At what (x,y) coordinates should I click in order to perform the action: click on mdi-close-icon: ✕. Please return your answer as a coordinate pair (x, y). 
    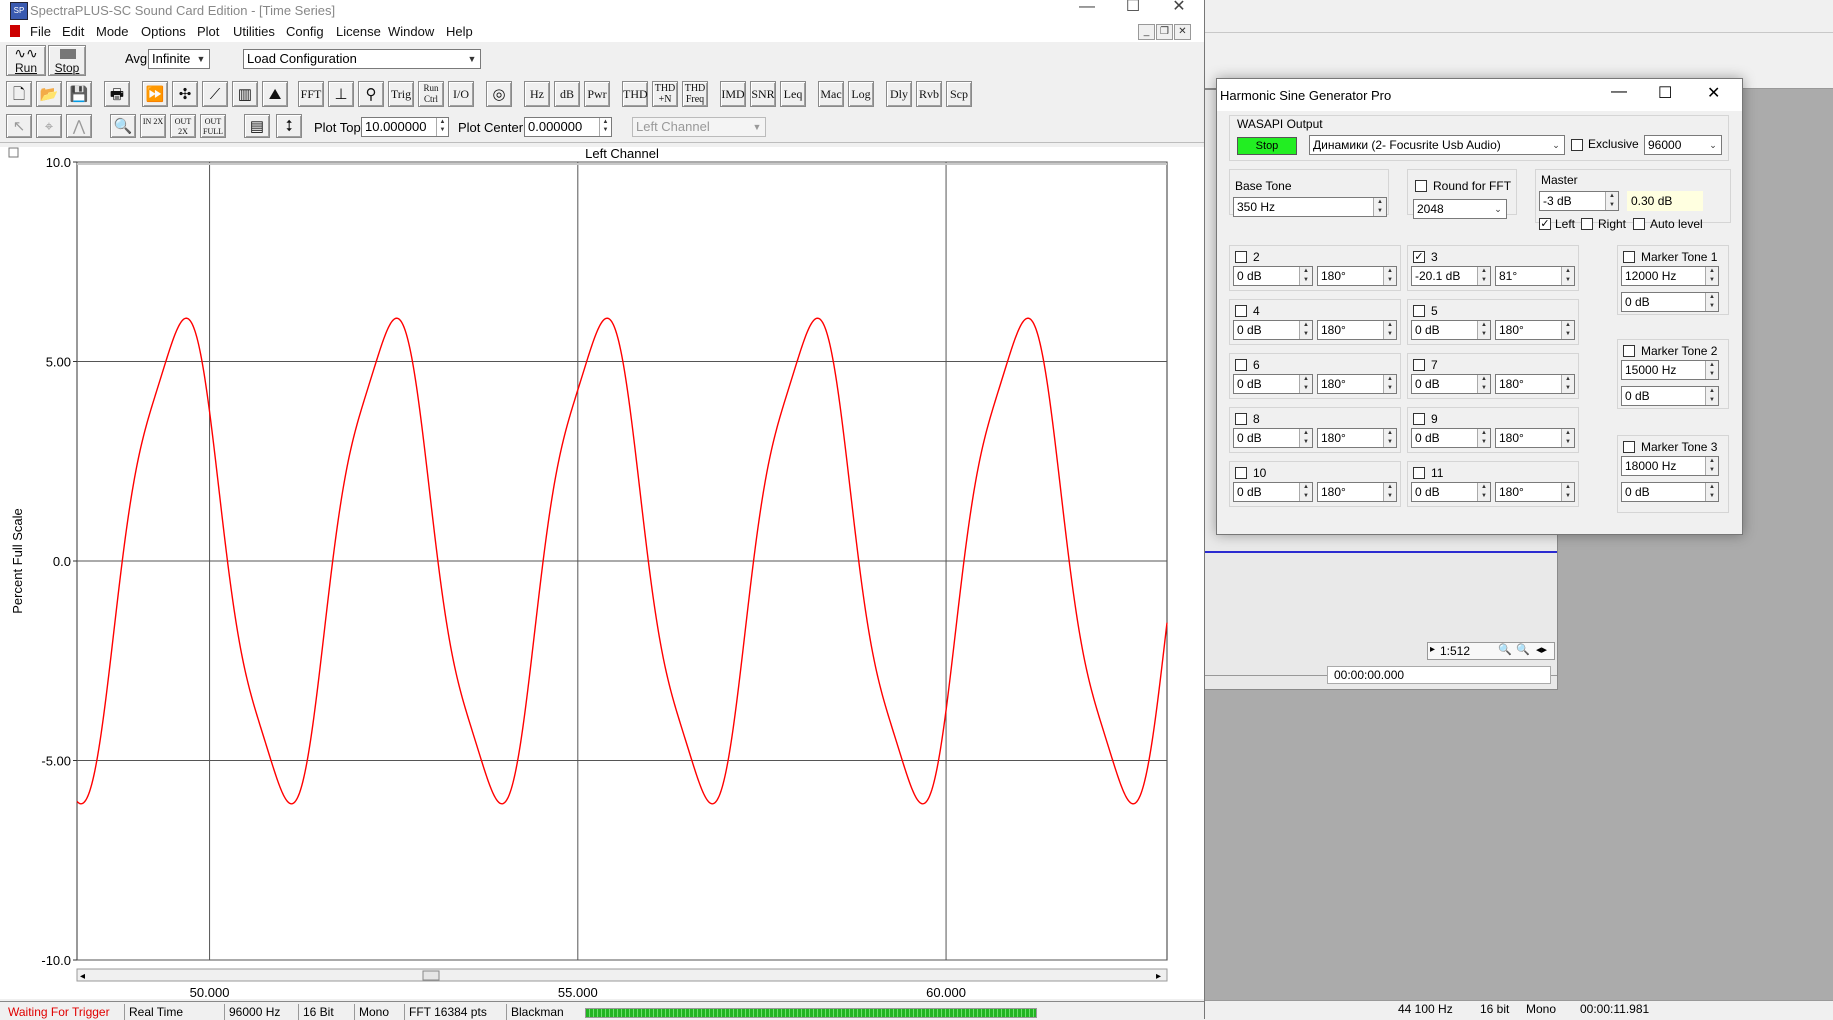
    Looking at the image, I should click on (1182, 32).